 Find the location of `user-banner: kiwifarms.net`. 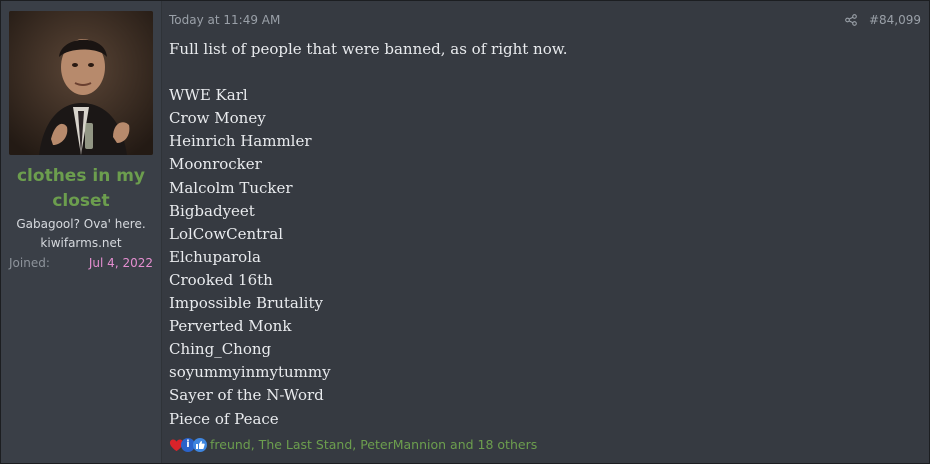

user-banner: kiwifarms.net is located at coordinates (81, 243).